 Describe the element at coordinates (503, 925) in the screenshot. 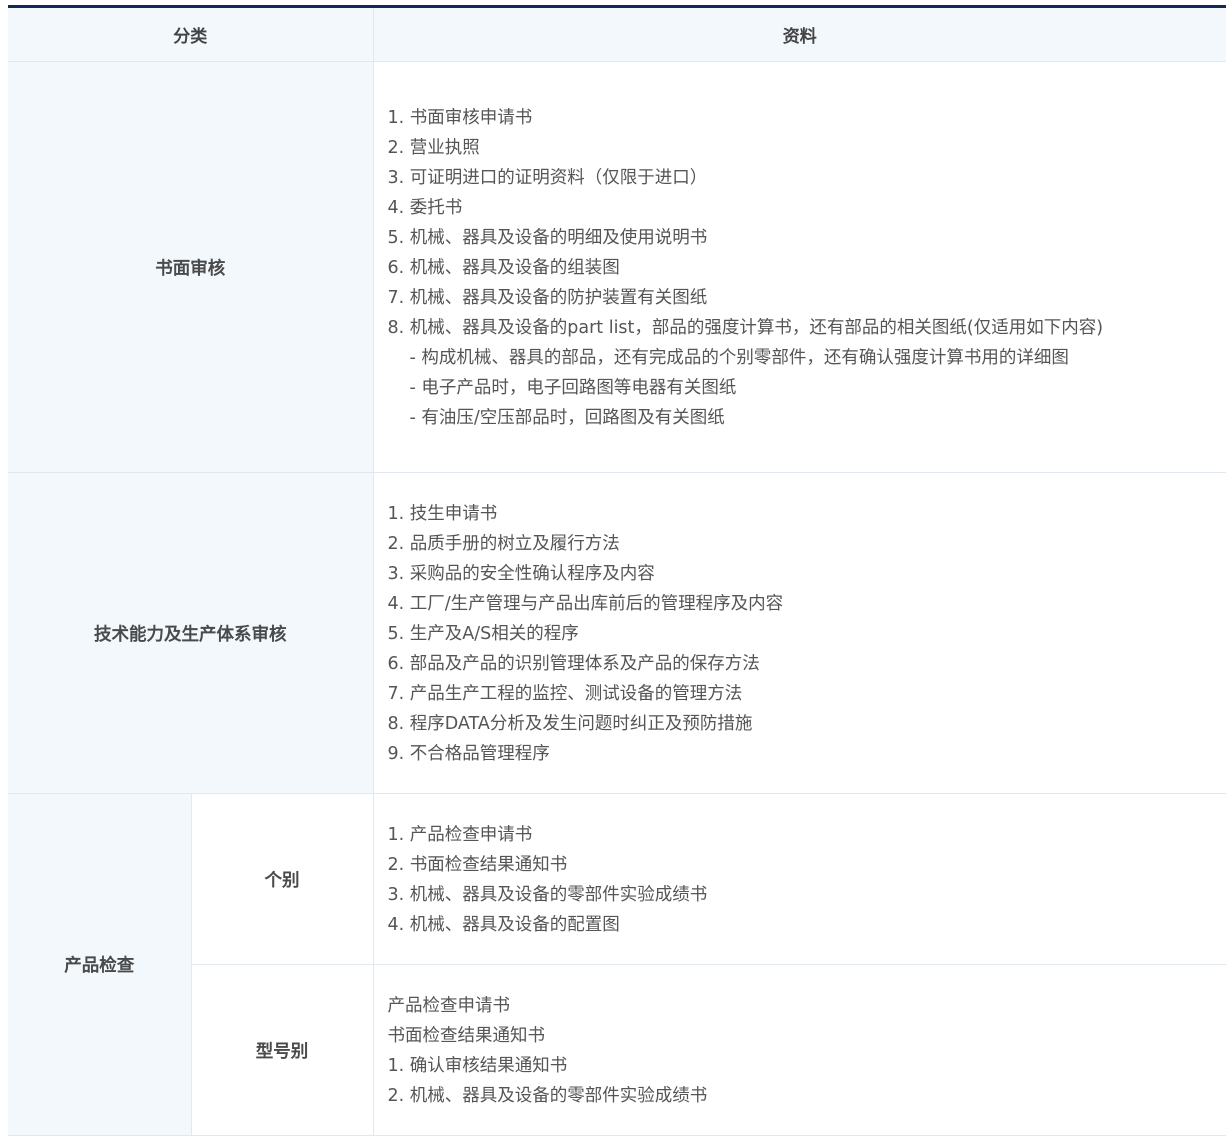

I see `document-item: 4. 机械、器具及设备的配置图` at that location.